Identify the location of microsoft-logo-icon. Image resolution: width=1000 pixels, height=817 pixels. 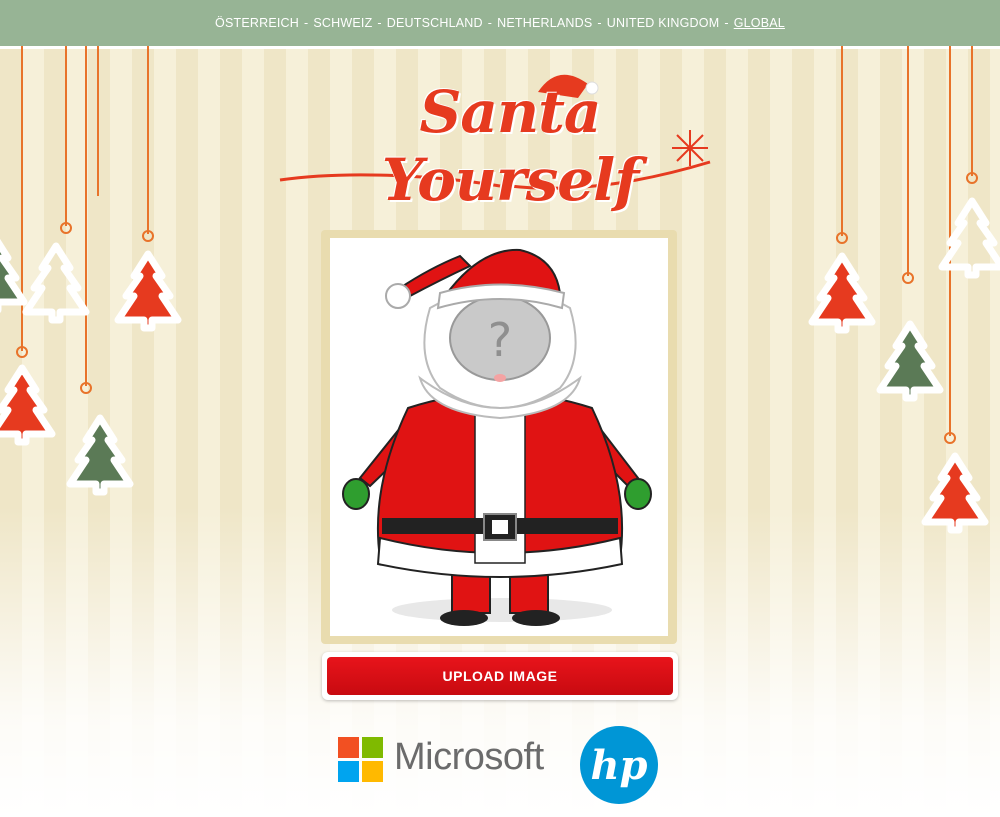
(361, 760).